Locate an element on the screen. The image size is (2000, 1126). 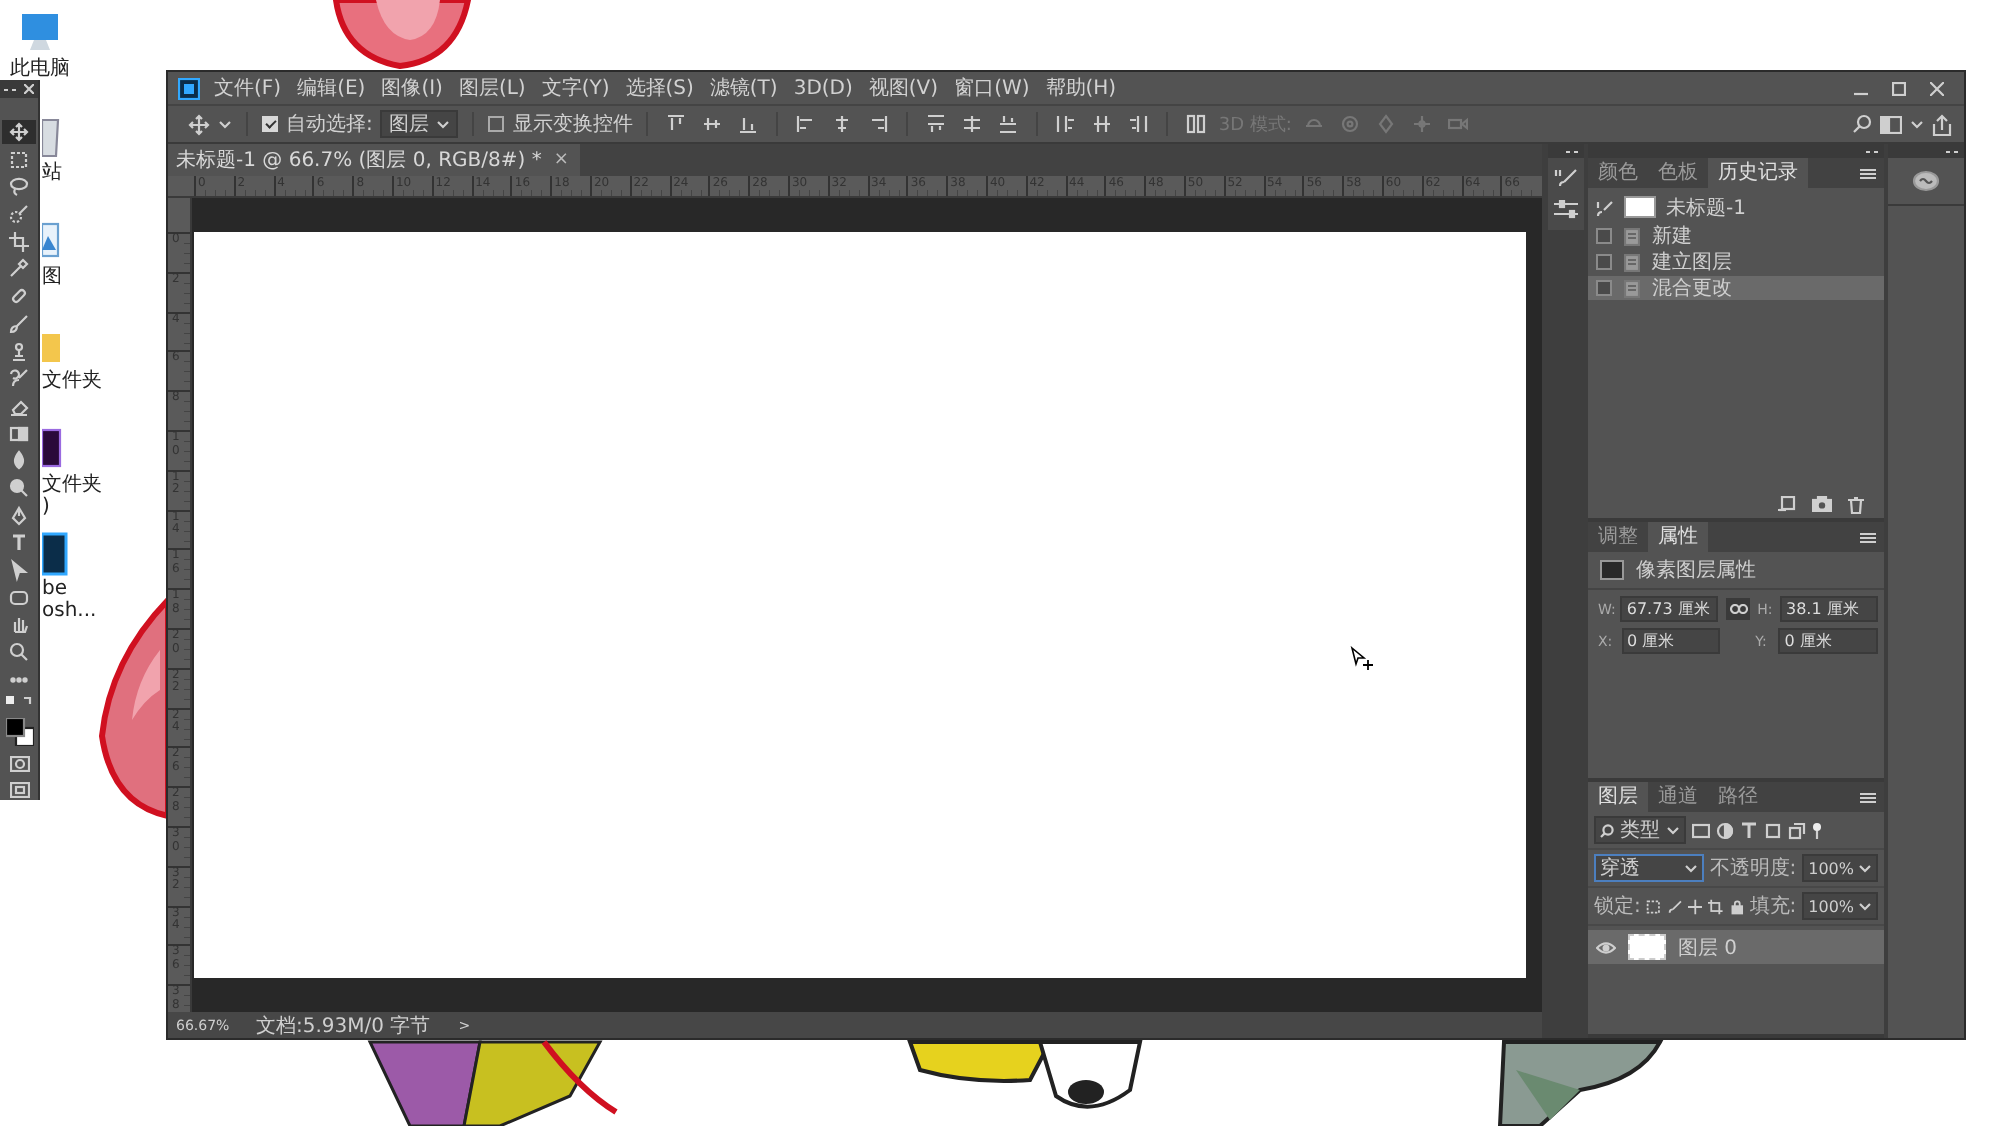
libraries-icon is located at coordinates (1926, 181).